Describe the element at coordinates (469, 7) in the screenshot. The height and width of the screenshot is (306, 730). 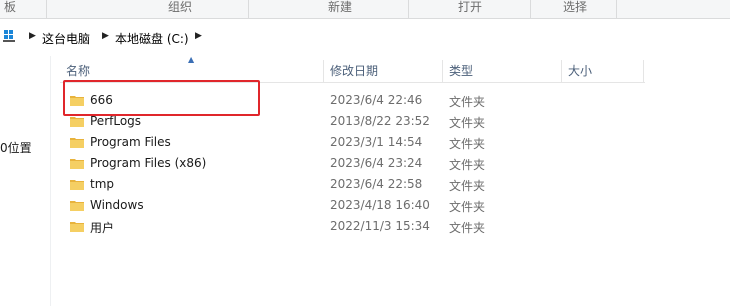
I see `ribbon-group-open-label: 打开` at that location.